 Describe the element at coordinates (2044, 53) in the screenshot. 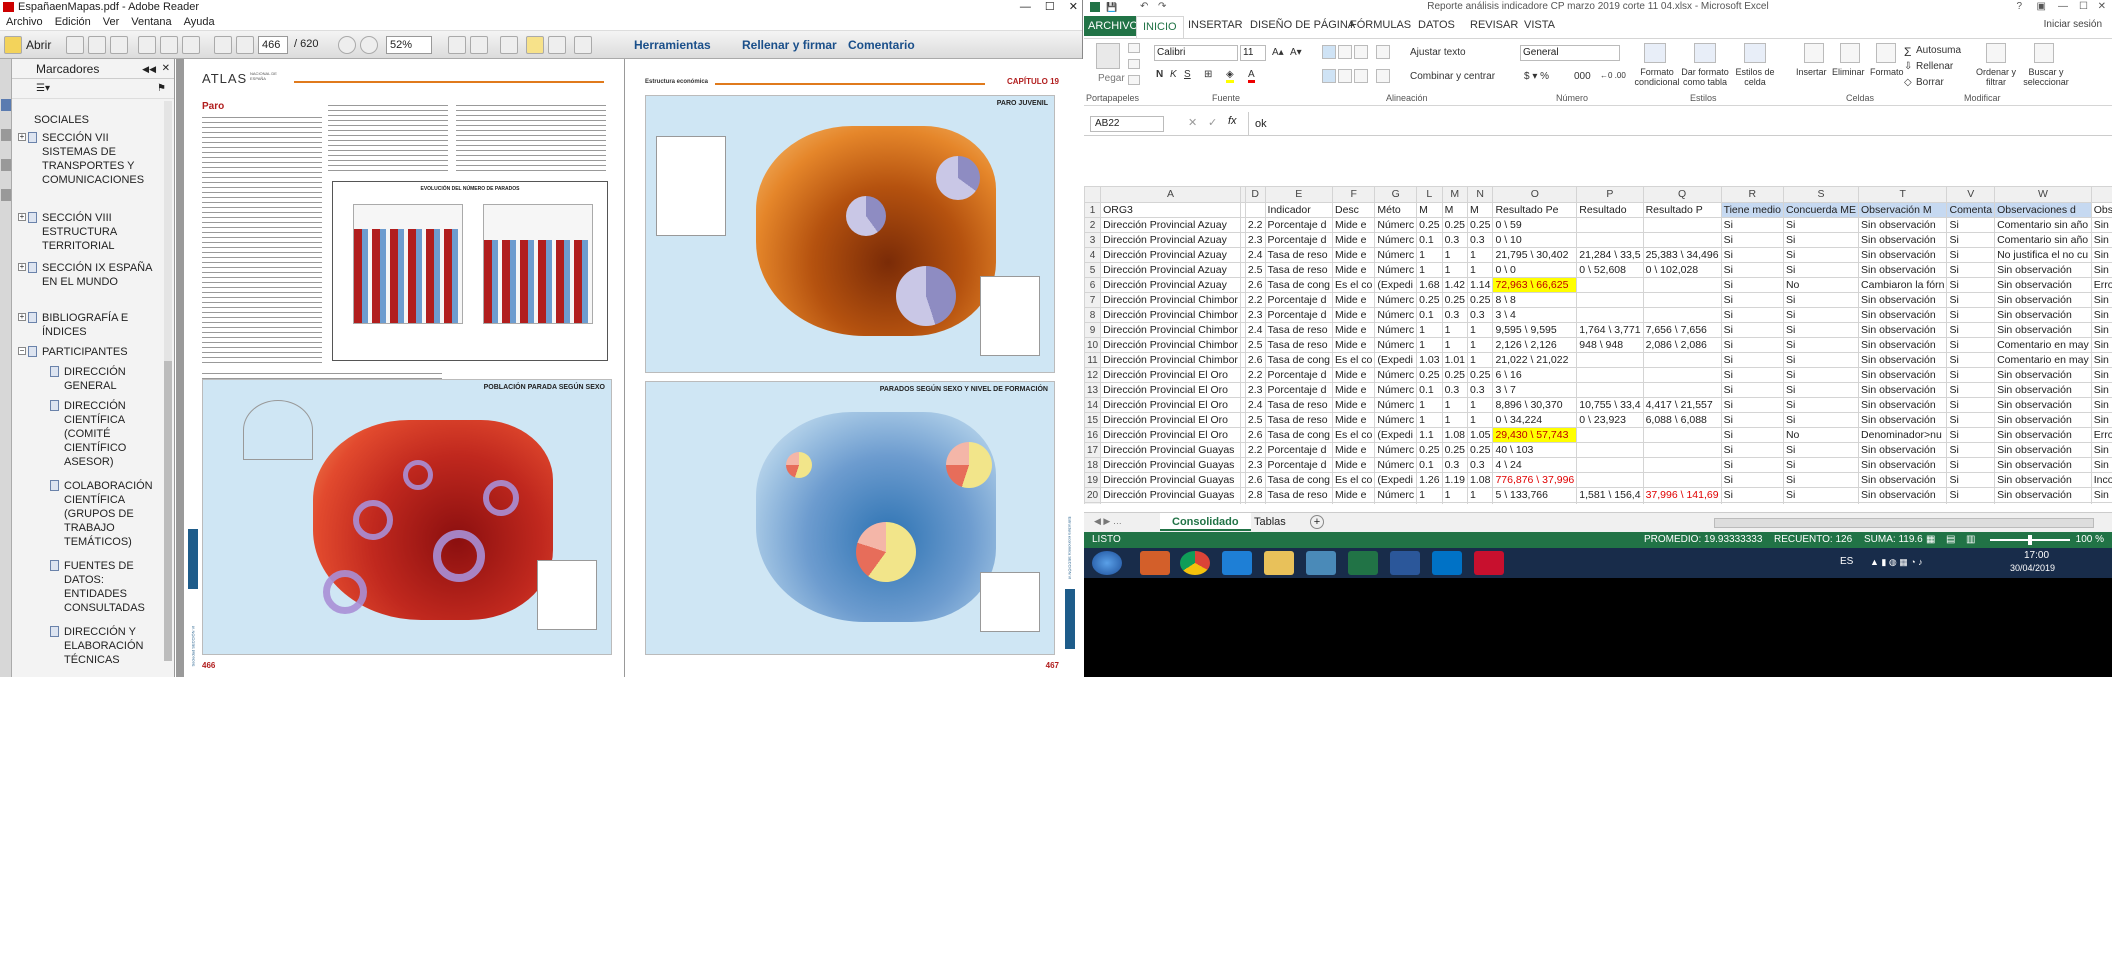

I see `find-select-icon` at that location.